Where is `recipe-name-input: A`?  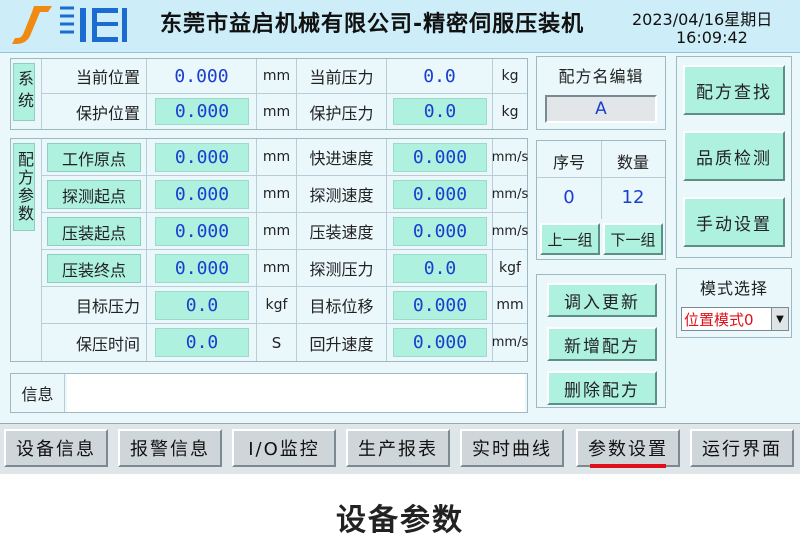
recipe-name-input: A is located at coordinates (601, 109).